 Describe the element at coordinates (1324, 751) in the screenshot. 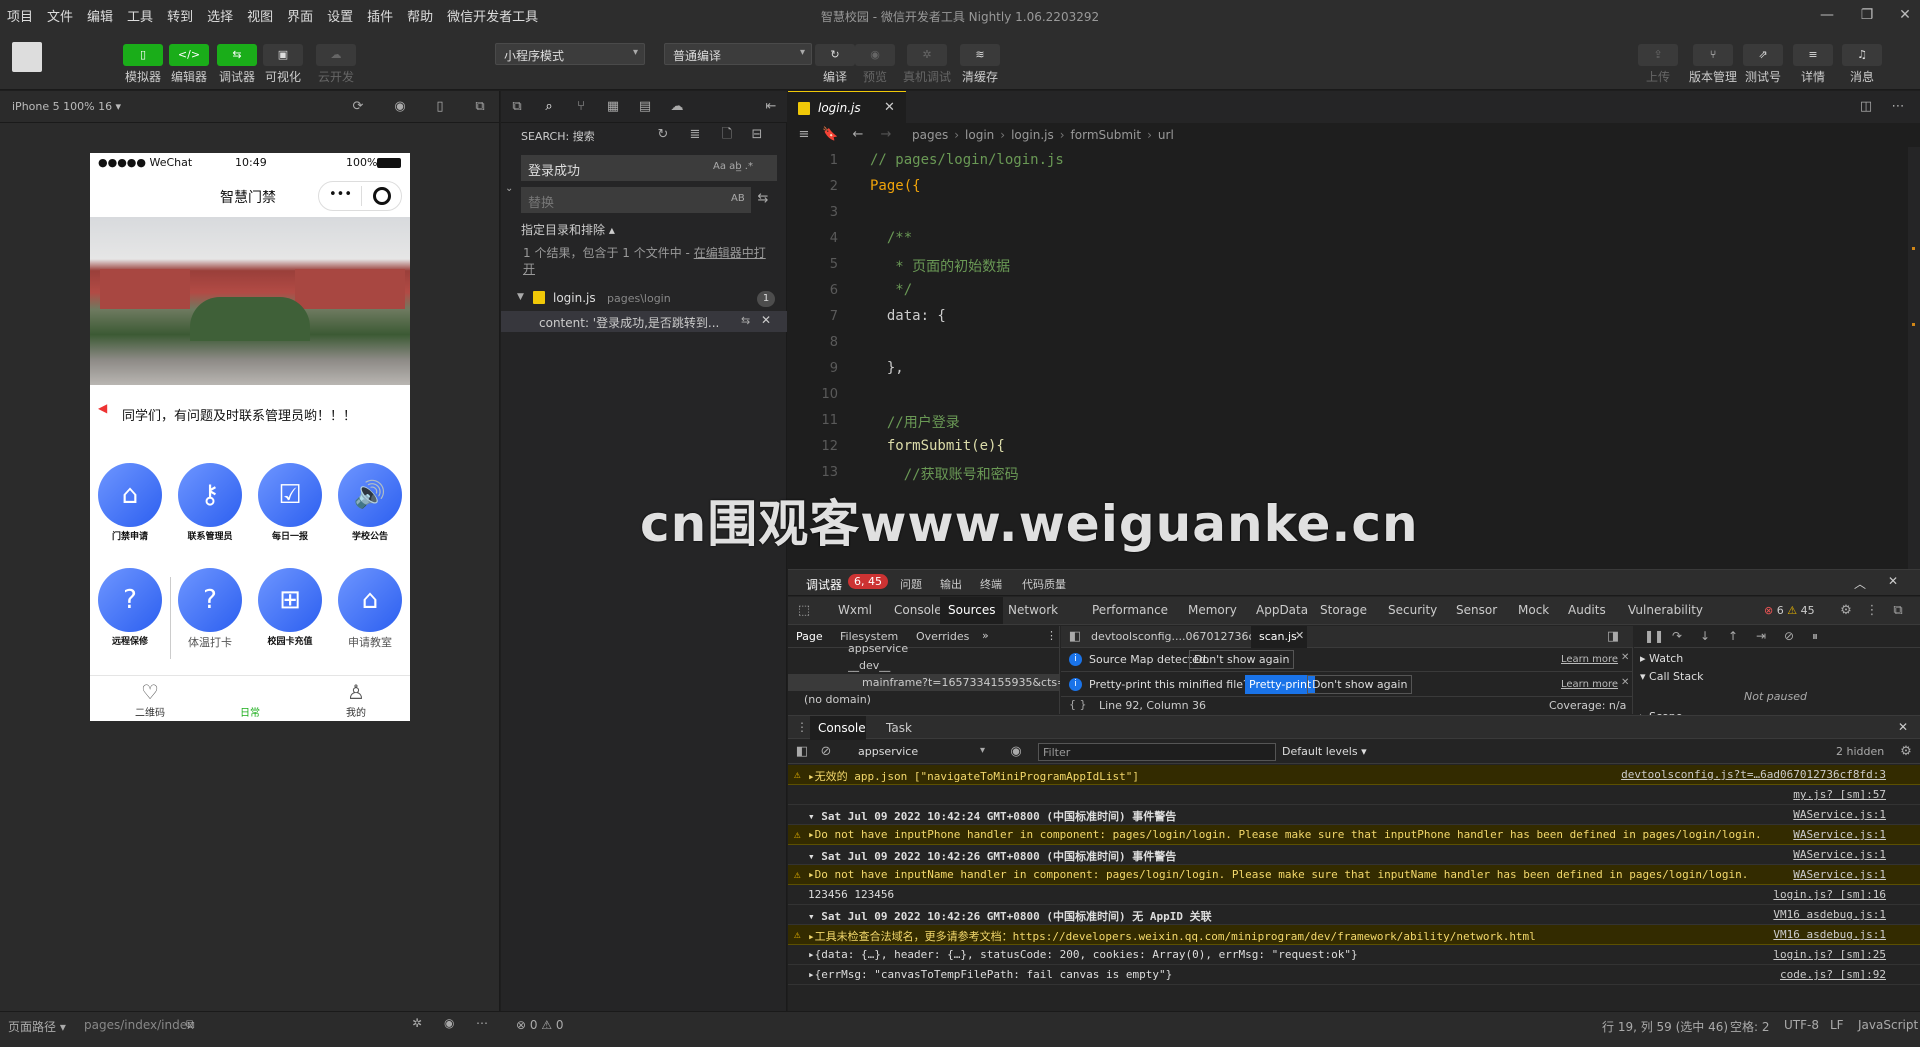

I see `log-levels-select: Default levels ▾` at that location.